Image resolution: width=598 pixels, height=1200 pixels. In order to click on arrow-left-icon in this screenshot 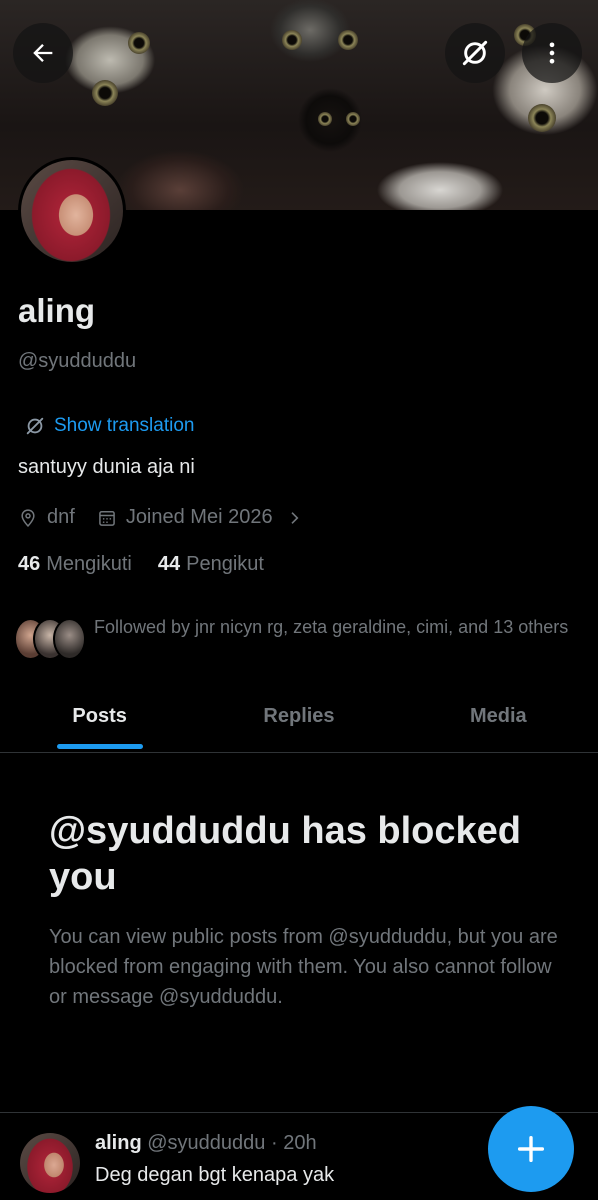, I will do `click(43, 53)`.